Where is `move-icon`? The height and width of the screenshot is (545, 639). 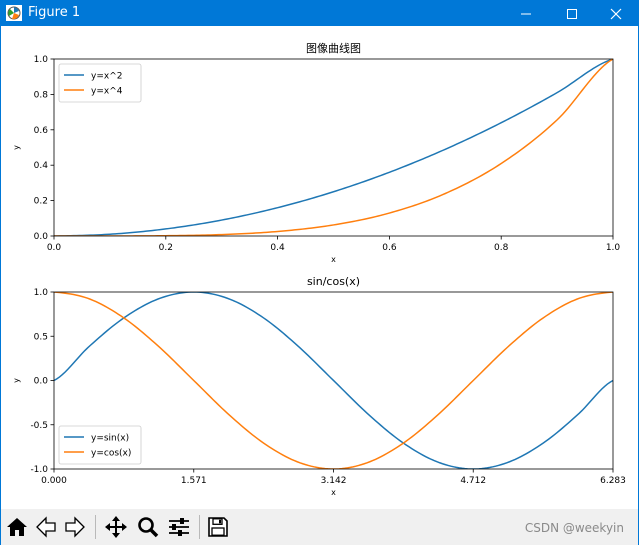
move-icon is located at coordinates (116, 527).